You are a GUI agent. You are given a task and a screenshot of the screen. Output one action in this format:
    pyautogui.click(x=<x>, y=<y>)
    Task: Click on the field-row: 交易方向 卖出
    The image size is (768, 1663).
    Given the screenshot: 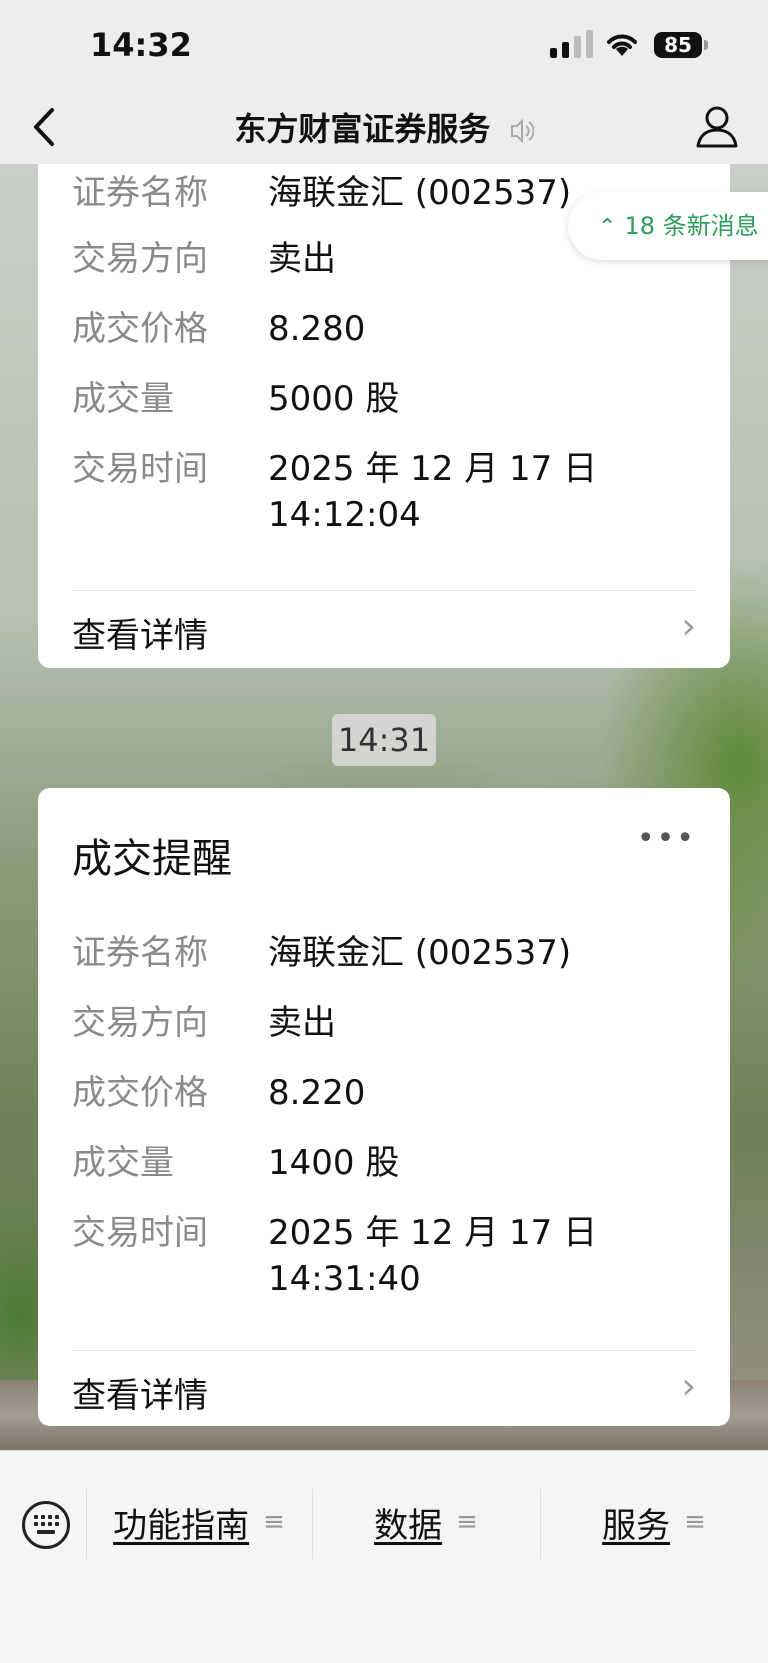 What is the action you would take?
    pyautogui.click(x=390, y=1023)
    